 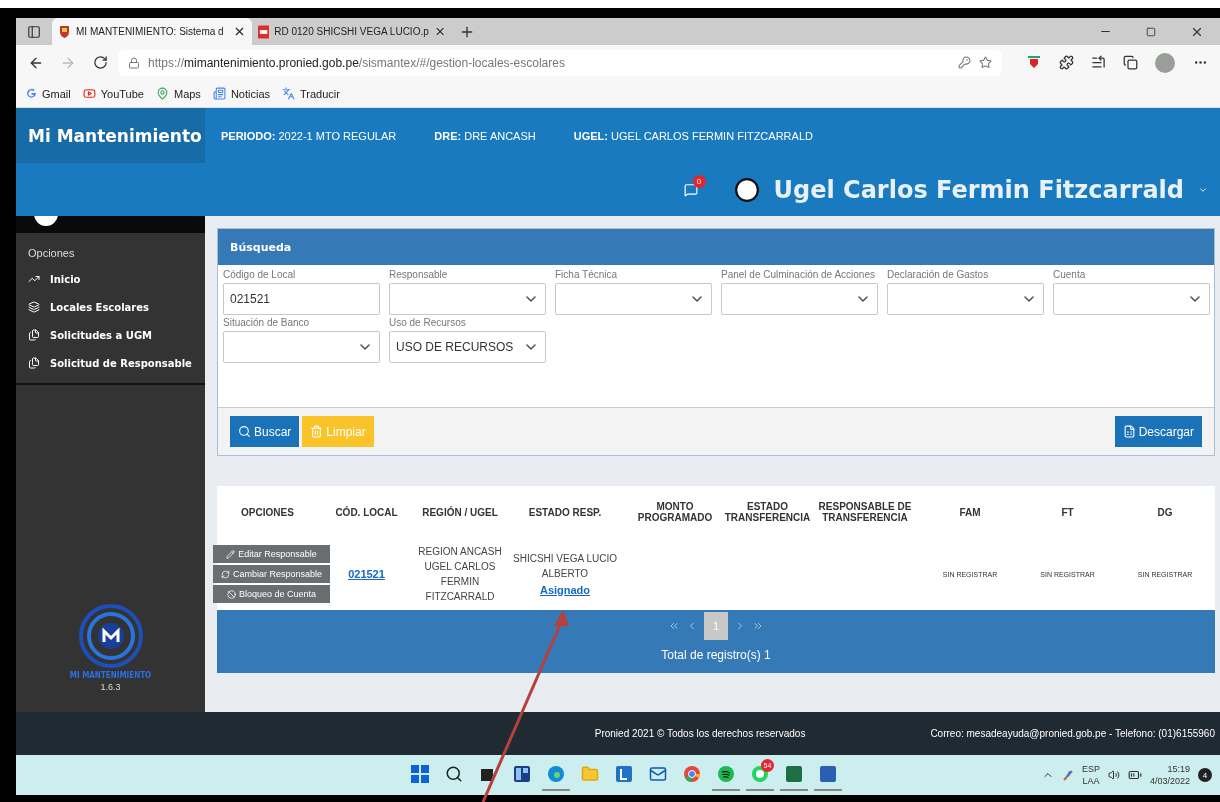 I want to click on sidebar-item: Solicitudes a UGM, so click(x=110, y=335).